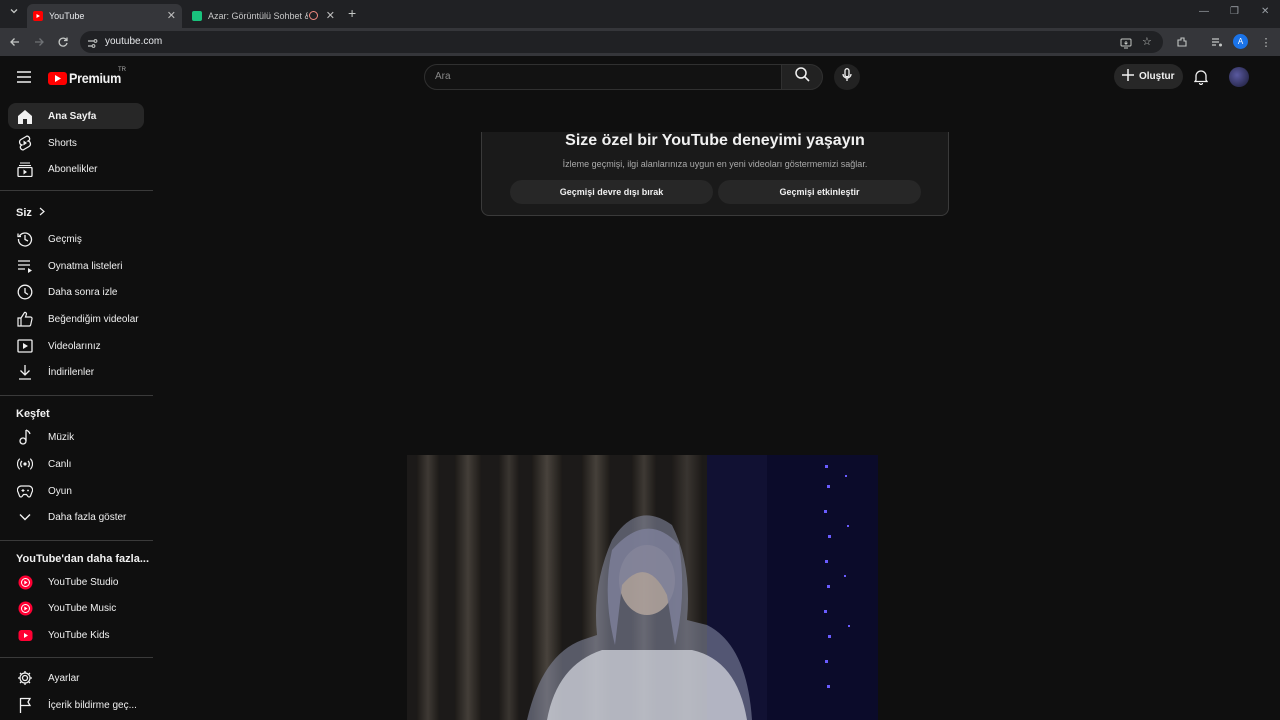 This screenshot has width=1280, height=720. I want to click on sidebar-item-subscriptions: Abonelikler, so click(76, 169).